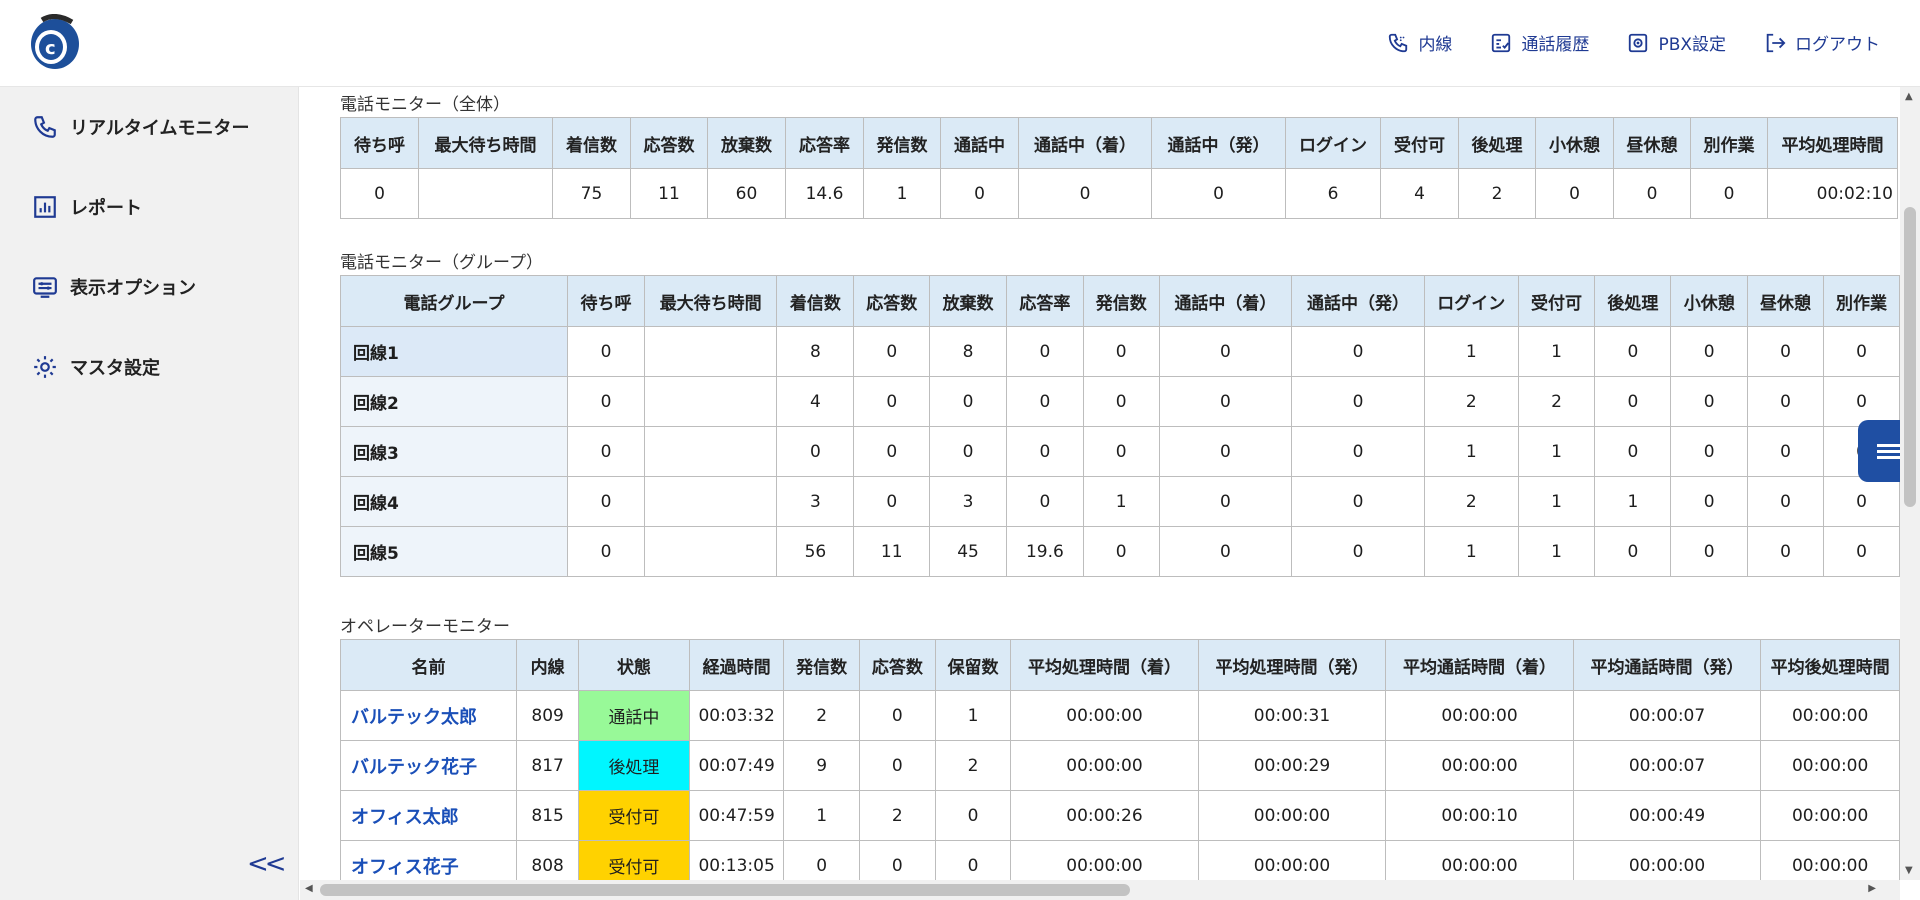 The width and height of the screenshot is (1920, 900). Describe the element at coordinates (902, 143) in the screenshot. I see `column-header: 発信数` at that location.